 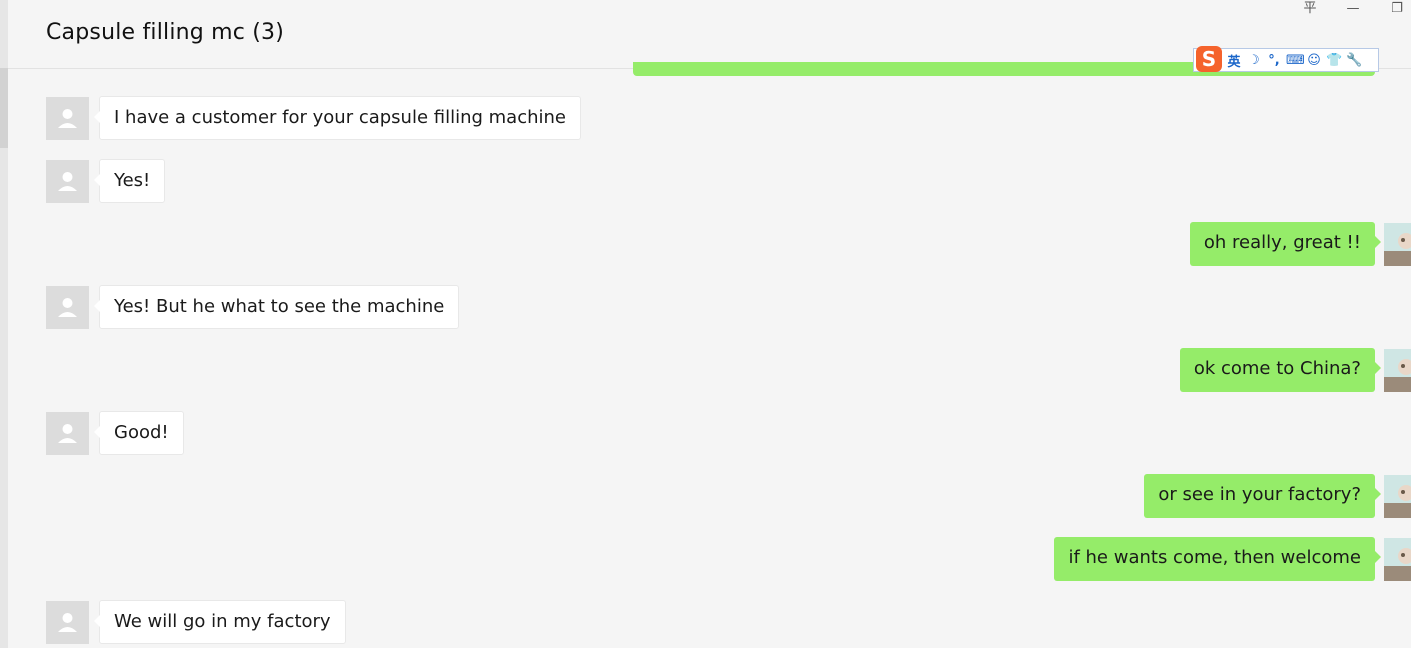 What do you see at coordinates (220, 622) in the screenshot?
I see `message-bubble-incoming: We will go in my factory` at bounding box center [220, 622].